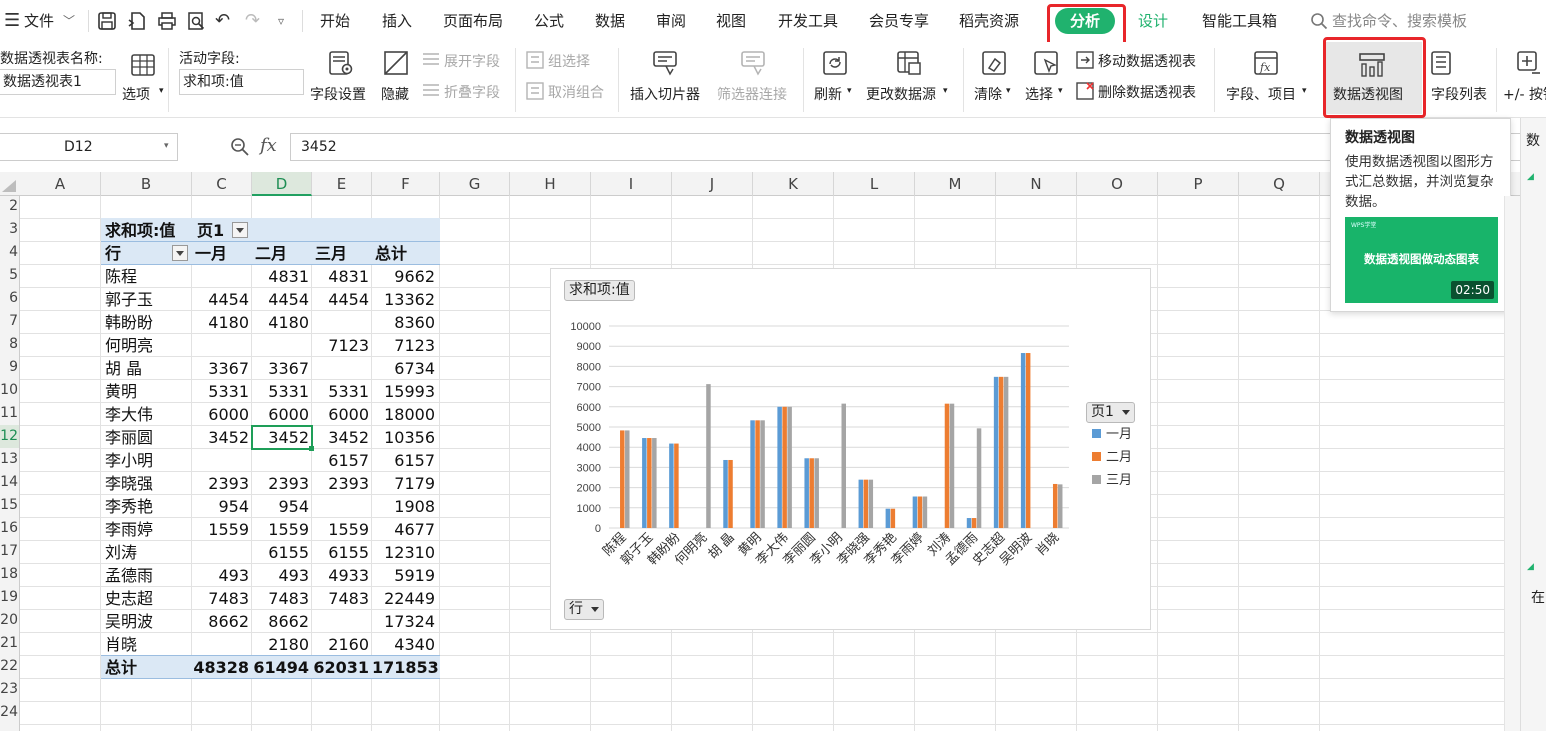 This screenshot has width=1546, height=731. Describe the element at coordinates (752, 94) in the screenshot. I see `filter-connections-button: 筛选器连接` at that location.